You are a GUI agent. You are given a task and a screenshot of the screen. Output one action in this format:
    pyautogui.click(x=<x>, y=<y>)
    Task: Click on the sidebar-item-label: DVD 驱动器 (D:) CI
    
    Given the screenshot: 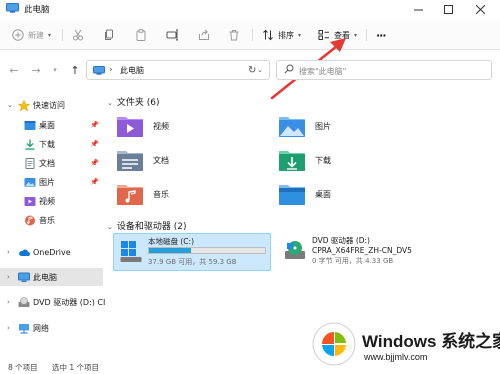 What is the action you would take?
    pyautogui.click(x=69, y=302)
    